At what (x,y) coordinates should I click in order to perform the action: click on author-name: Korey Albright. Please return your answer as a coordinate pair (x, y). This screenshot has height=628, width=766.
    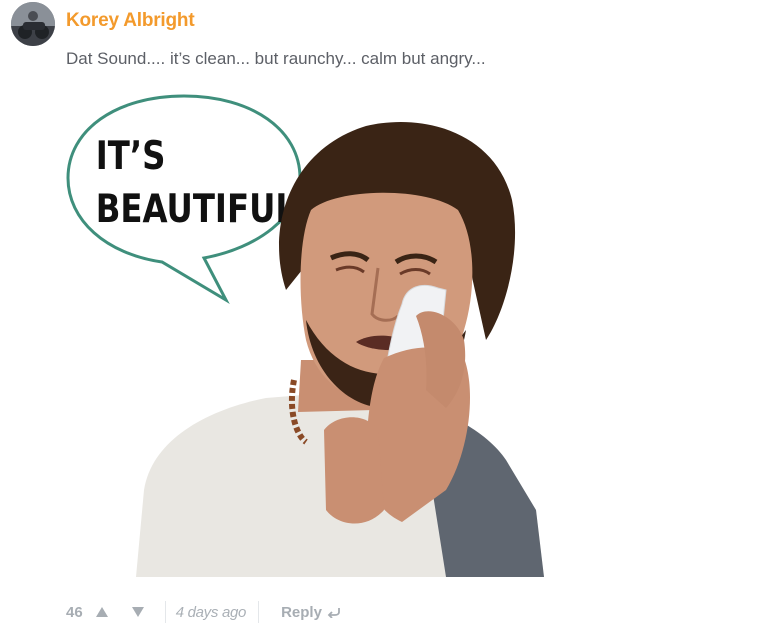
    Looking at the image, I should click on (130, 21).